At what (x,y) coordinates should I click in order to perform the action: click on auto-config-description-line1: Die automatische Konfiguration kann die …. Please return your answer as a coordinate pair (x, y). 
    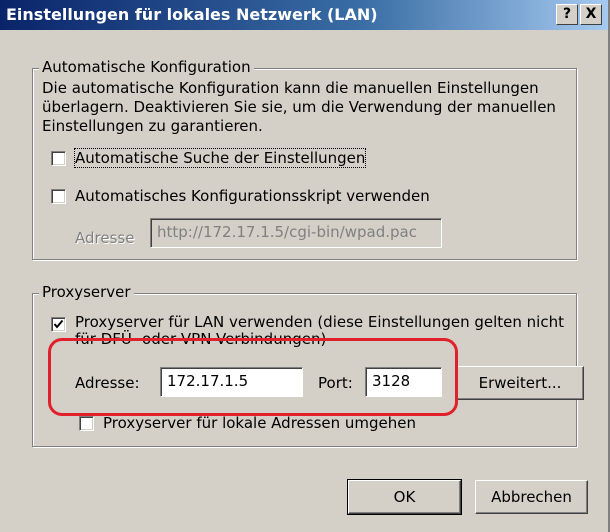
    Looking at the image, I should click on (290, 88).